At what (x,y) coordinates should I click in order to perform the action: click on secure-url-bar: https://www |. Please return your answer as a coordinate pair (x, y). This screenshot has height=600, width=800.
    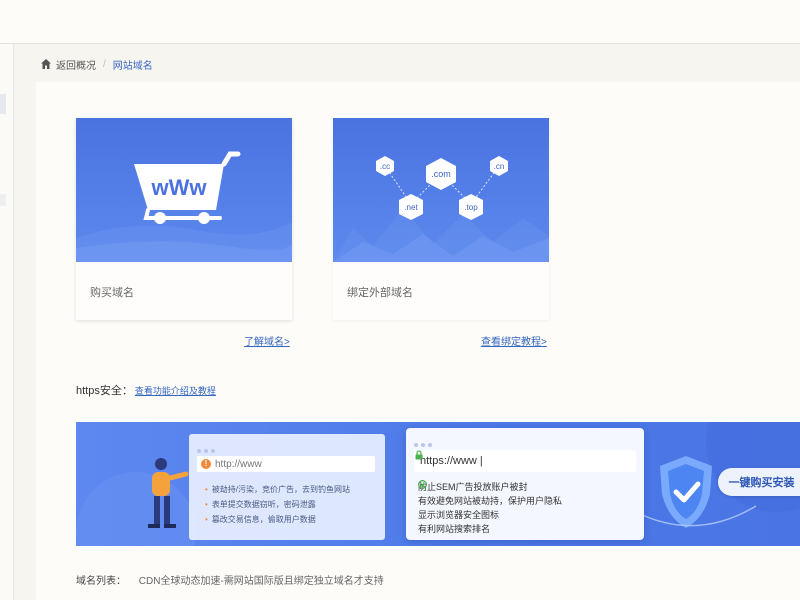
    Looking at the image, I should click on (525, 461).